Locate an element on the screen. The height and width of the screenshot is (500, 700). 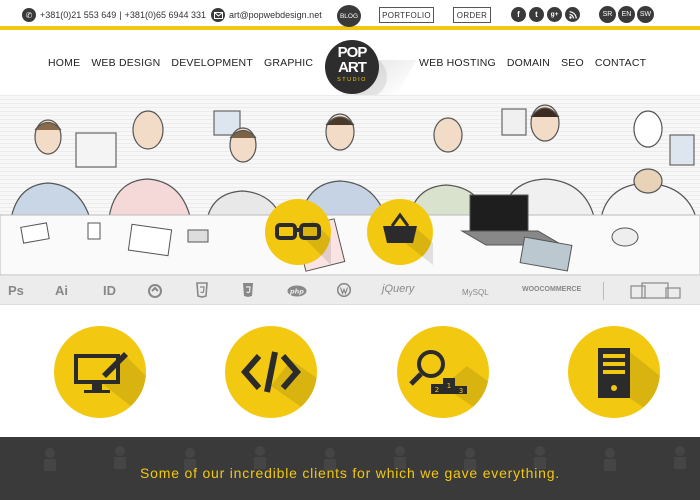
phone-2: +381(0)65 6944 331 is located at coordinates (165, 15).